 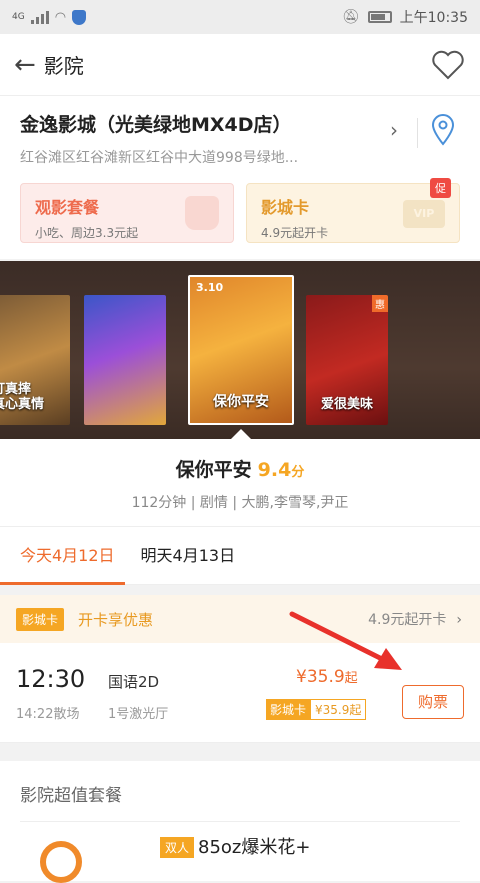 I want to click on shield-icon, so click(x=79, y=17).